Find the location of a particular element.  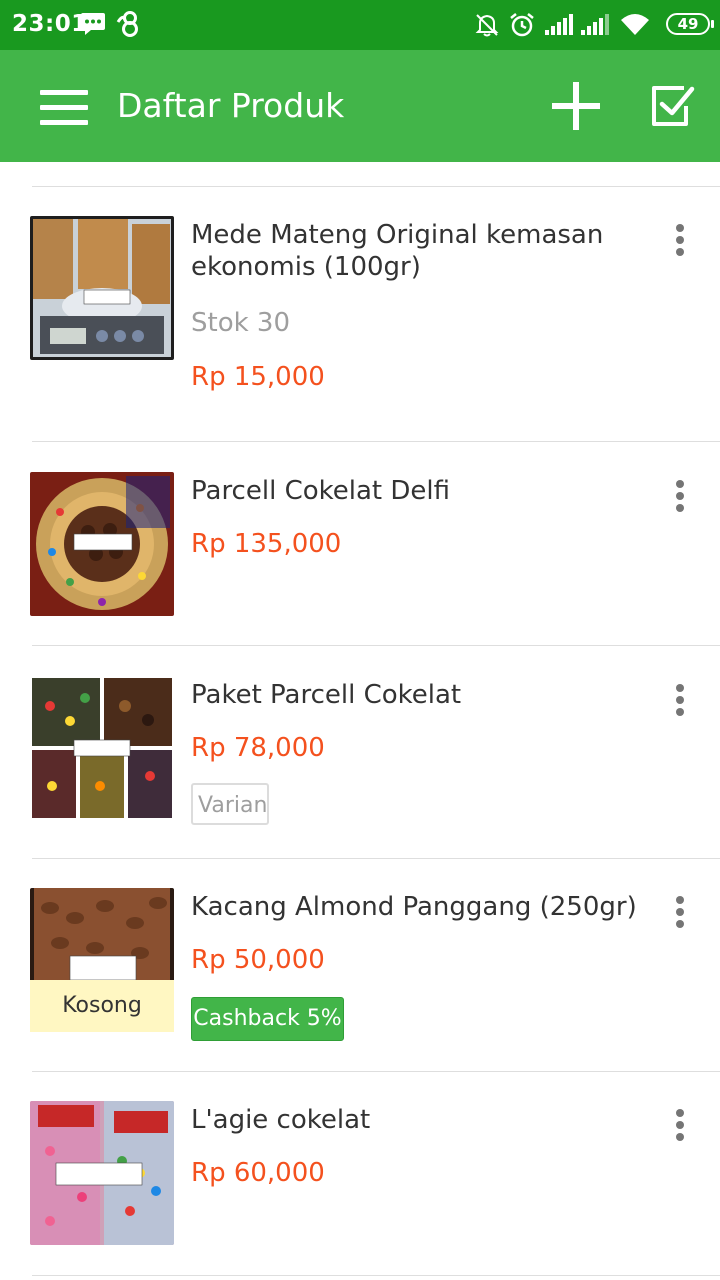

product-name: Kacang Almond Panggang (250gr) is located at coordinates (414, 907).